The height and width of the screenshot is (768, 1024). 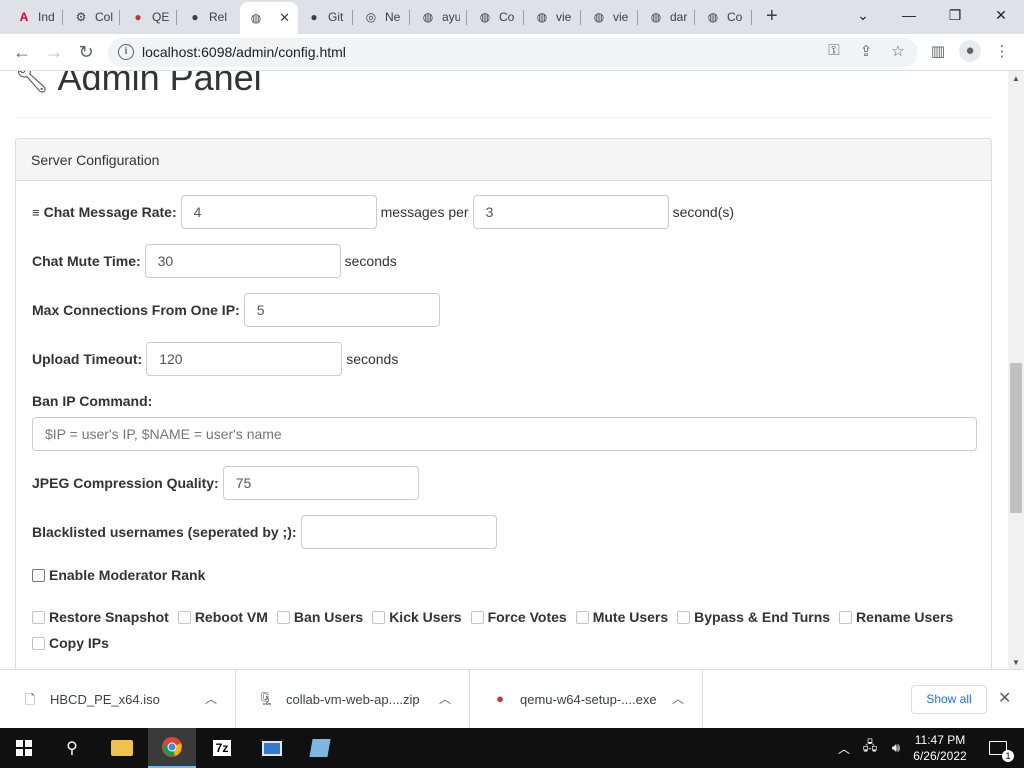 I want to click on 7zip-icon: 7z, so click(x=222, y=748).